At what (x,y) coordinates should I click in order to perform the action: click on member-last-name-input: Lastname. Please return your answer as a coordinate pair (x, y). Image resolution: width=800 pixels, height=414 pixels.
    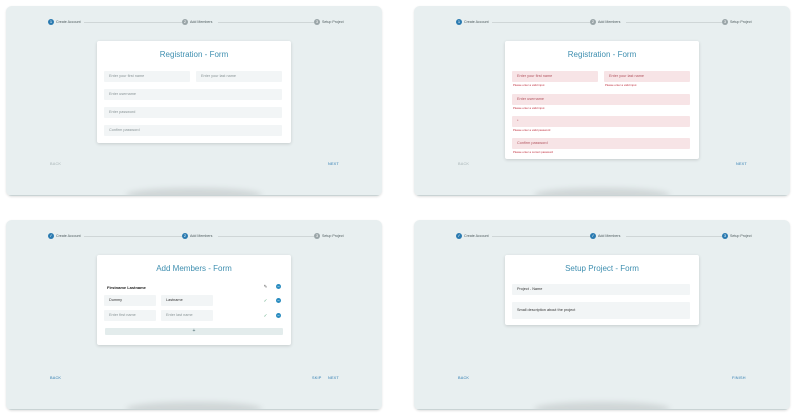
    Looking at the image, I should click on (187, 300).